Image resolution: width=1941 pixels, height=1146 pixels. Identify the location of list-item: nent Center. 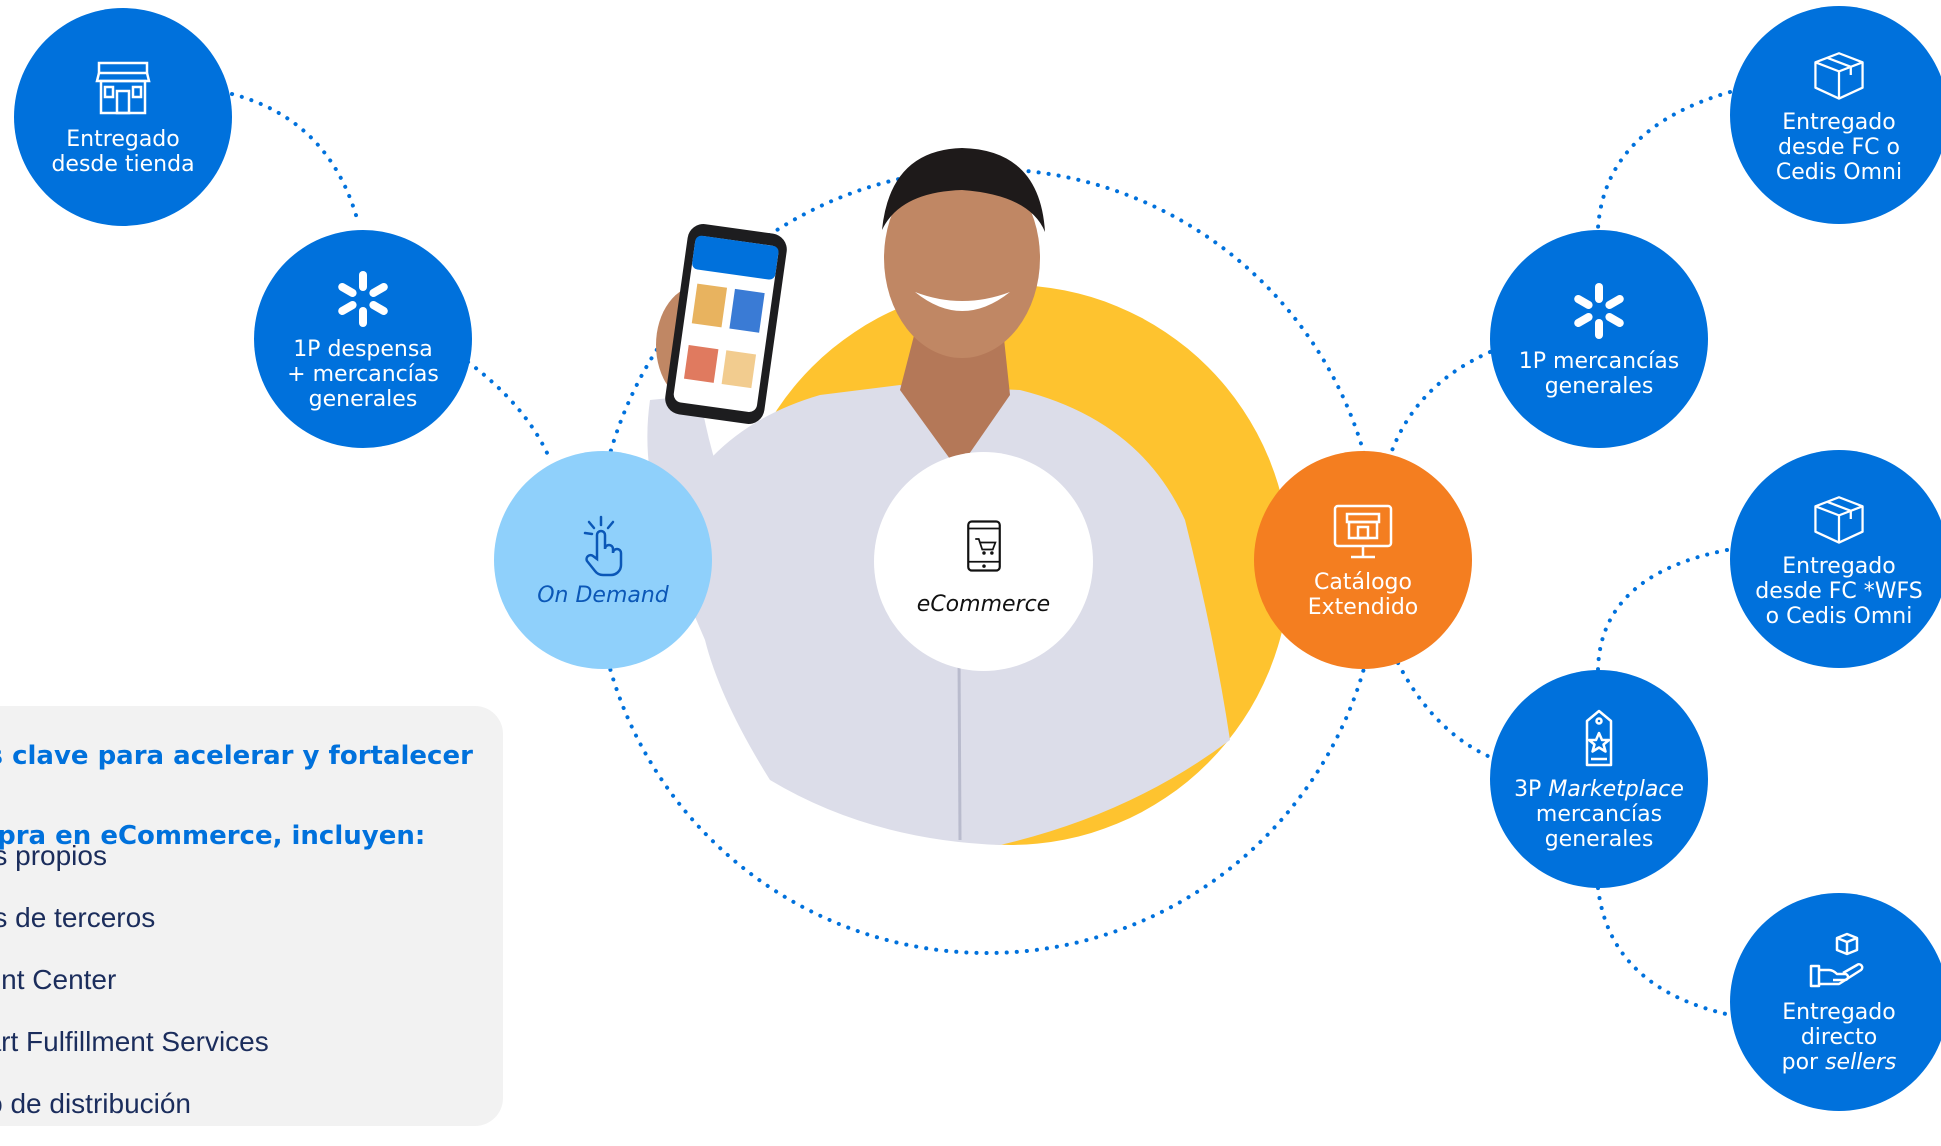
(58, 979).